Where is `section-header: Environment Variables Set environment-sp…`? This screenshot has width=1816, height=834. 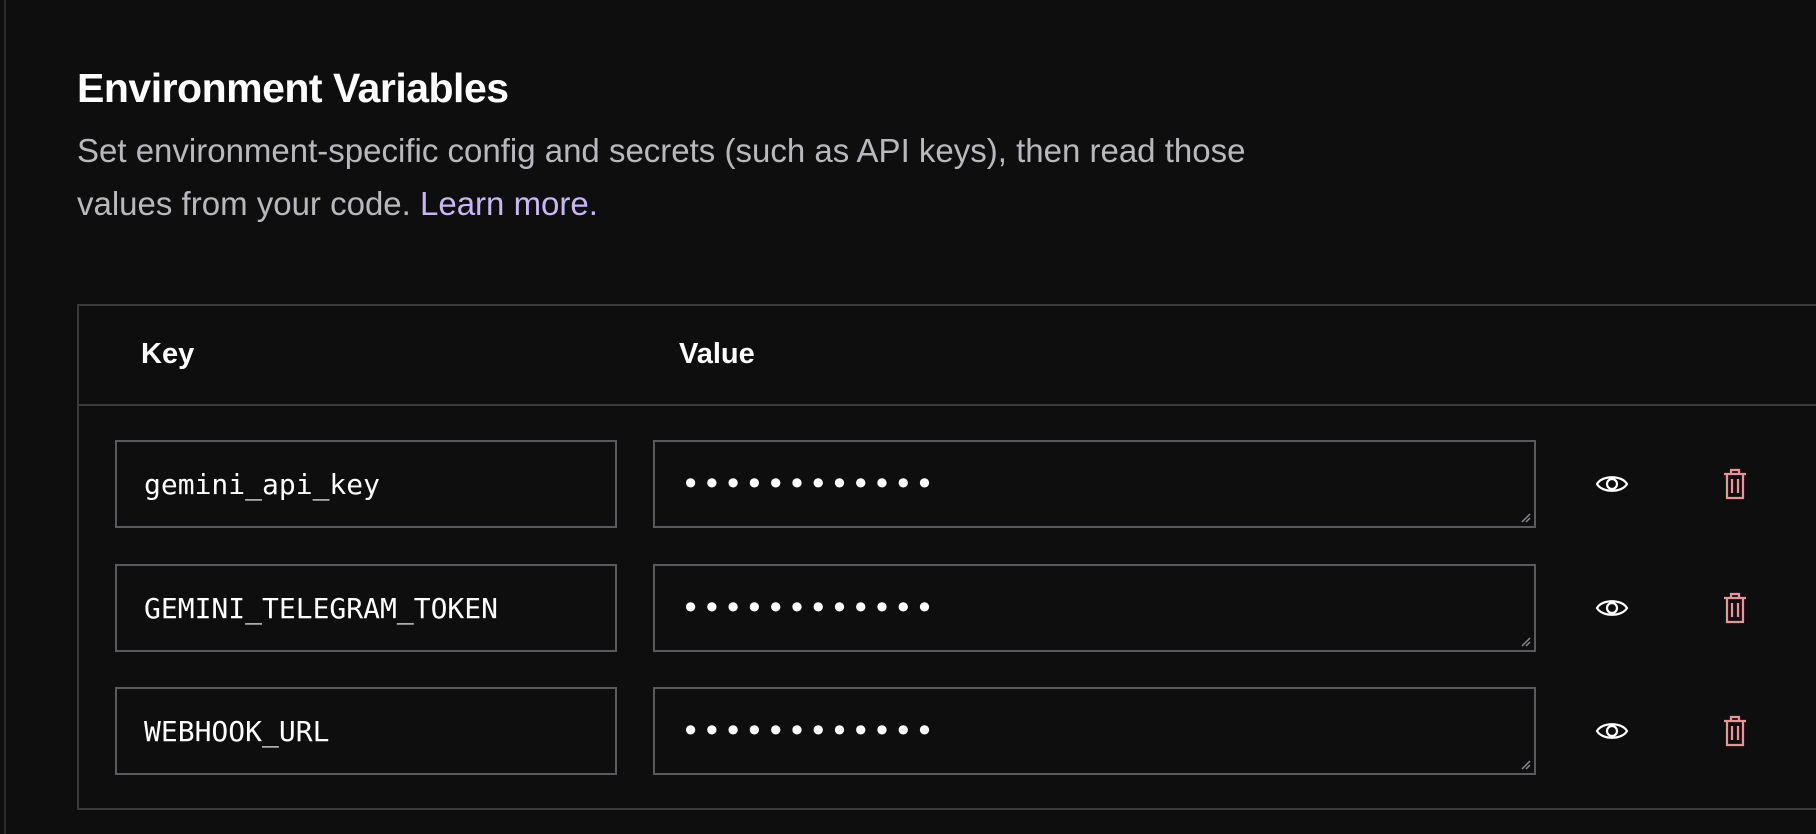 section-header: Environment Variables Set environment-sp… is located at coordinates (727, 146).